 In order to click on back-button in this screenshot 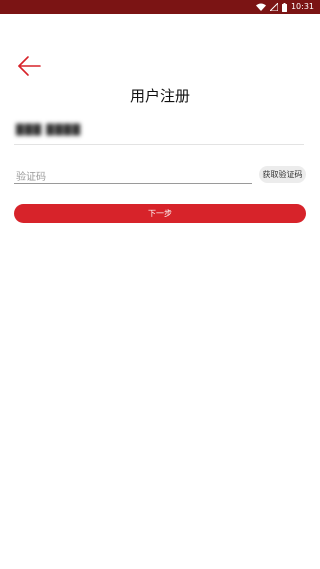, I will do `click(29, 66)`.